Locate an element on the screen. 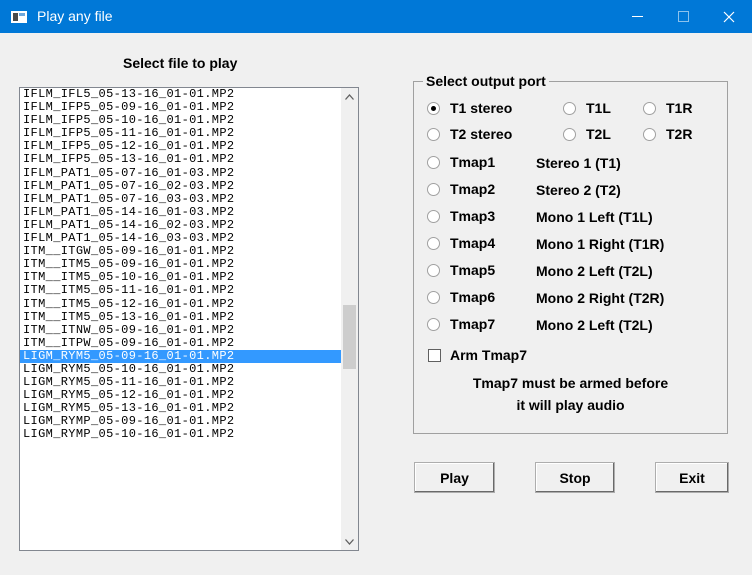  list-item: ITM__ITM5_05-12-16_01-01.MP2 is located at coordinates (180, 304).